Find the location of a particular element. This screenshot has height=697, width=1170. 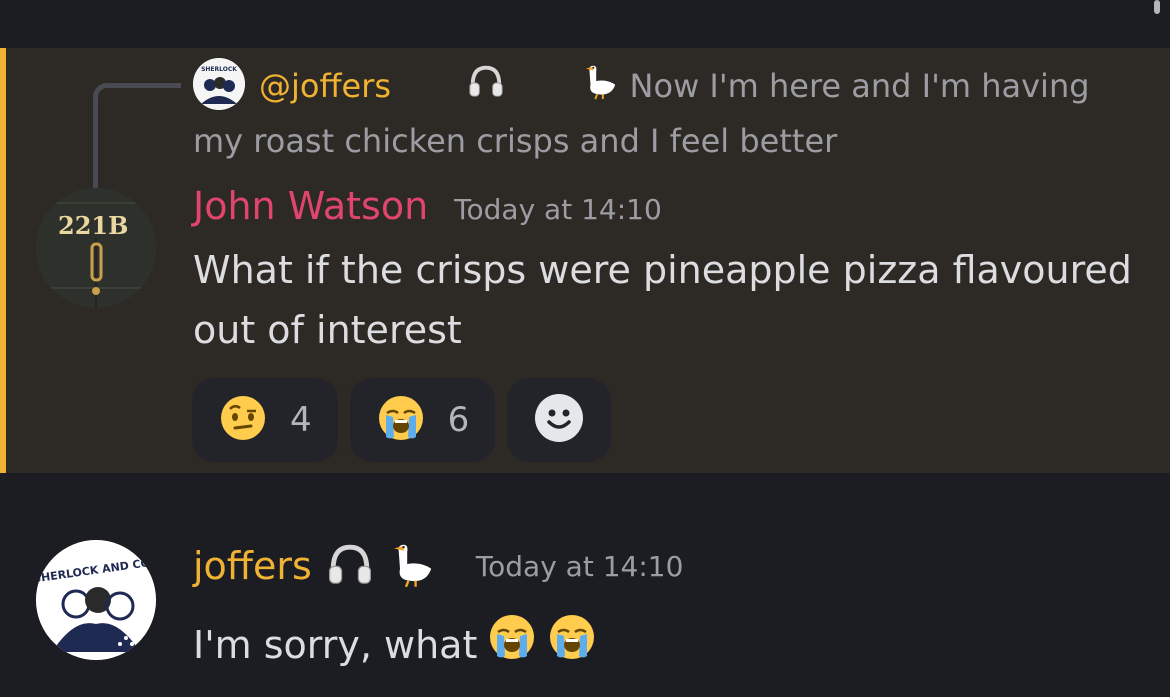

message-content: I'm sorry, what is located at coordinates (395, 644).